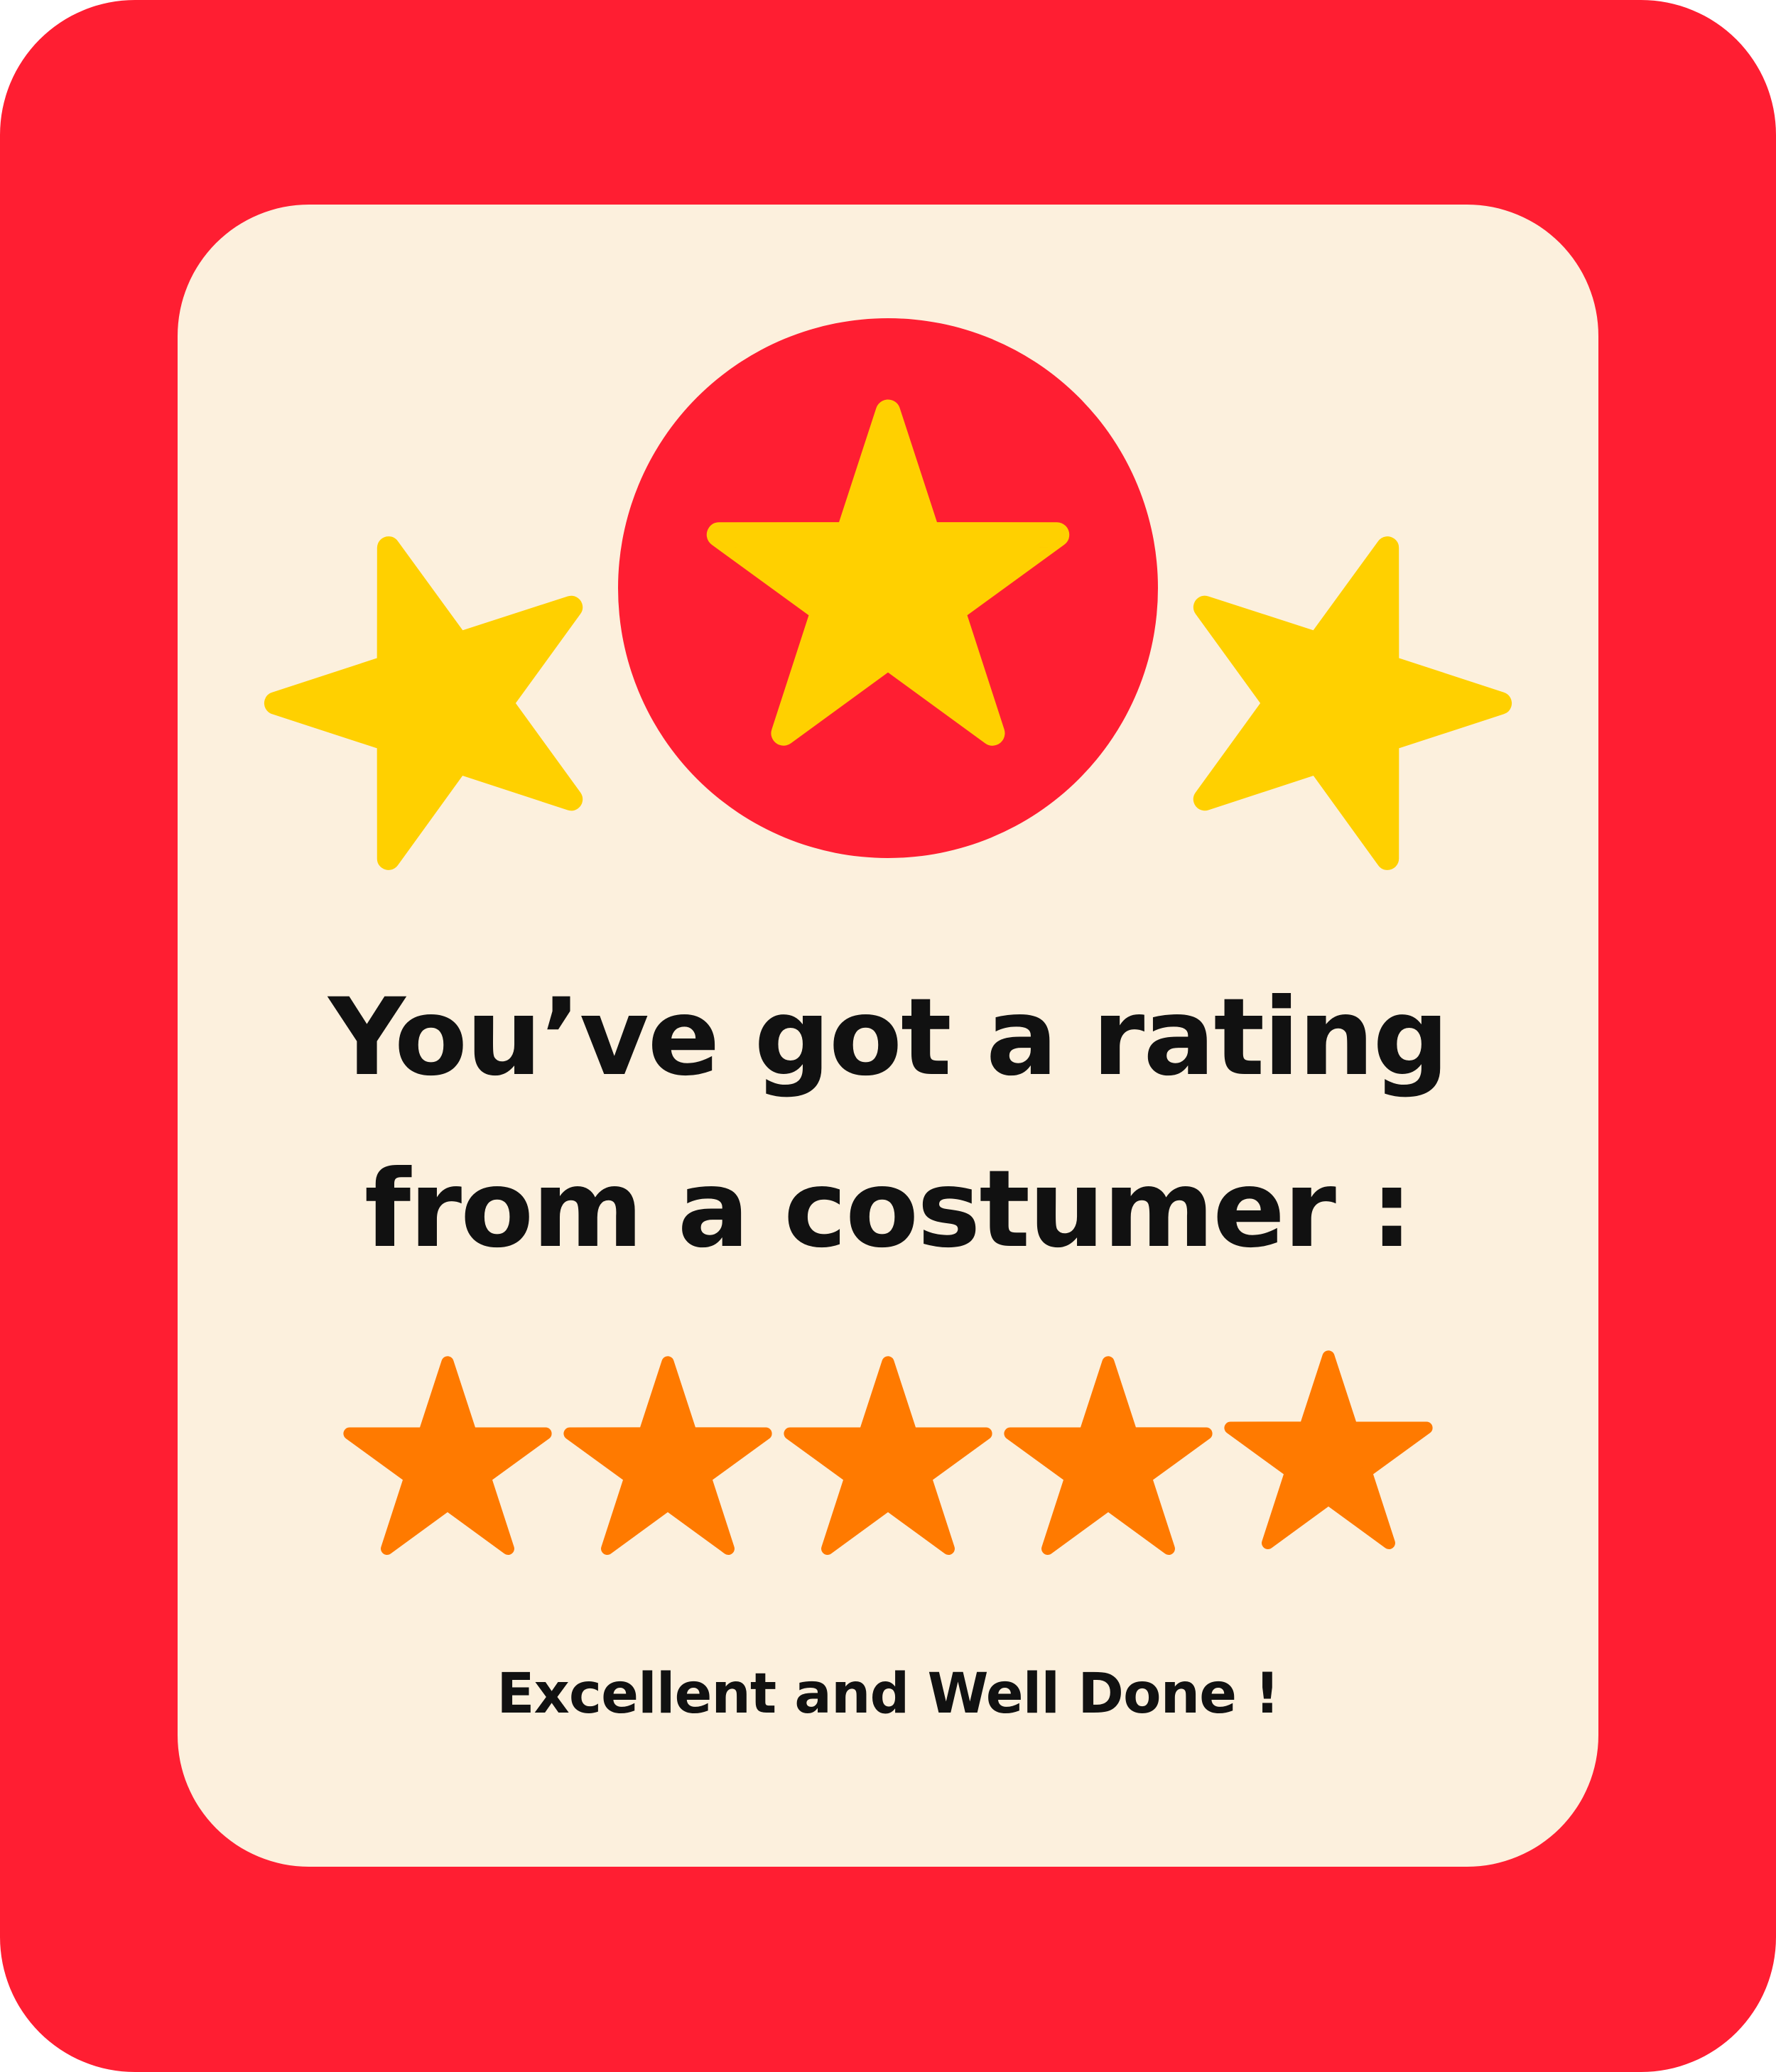  What do you see at coordinates (888, 572) in the screenshot?
I see `hero-star-center-icon` at bounding box center [888, 572].